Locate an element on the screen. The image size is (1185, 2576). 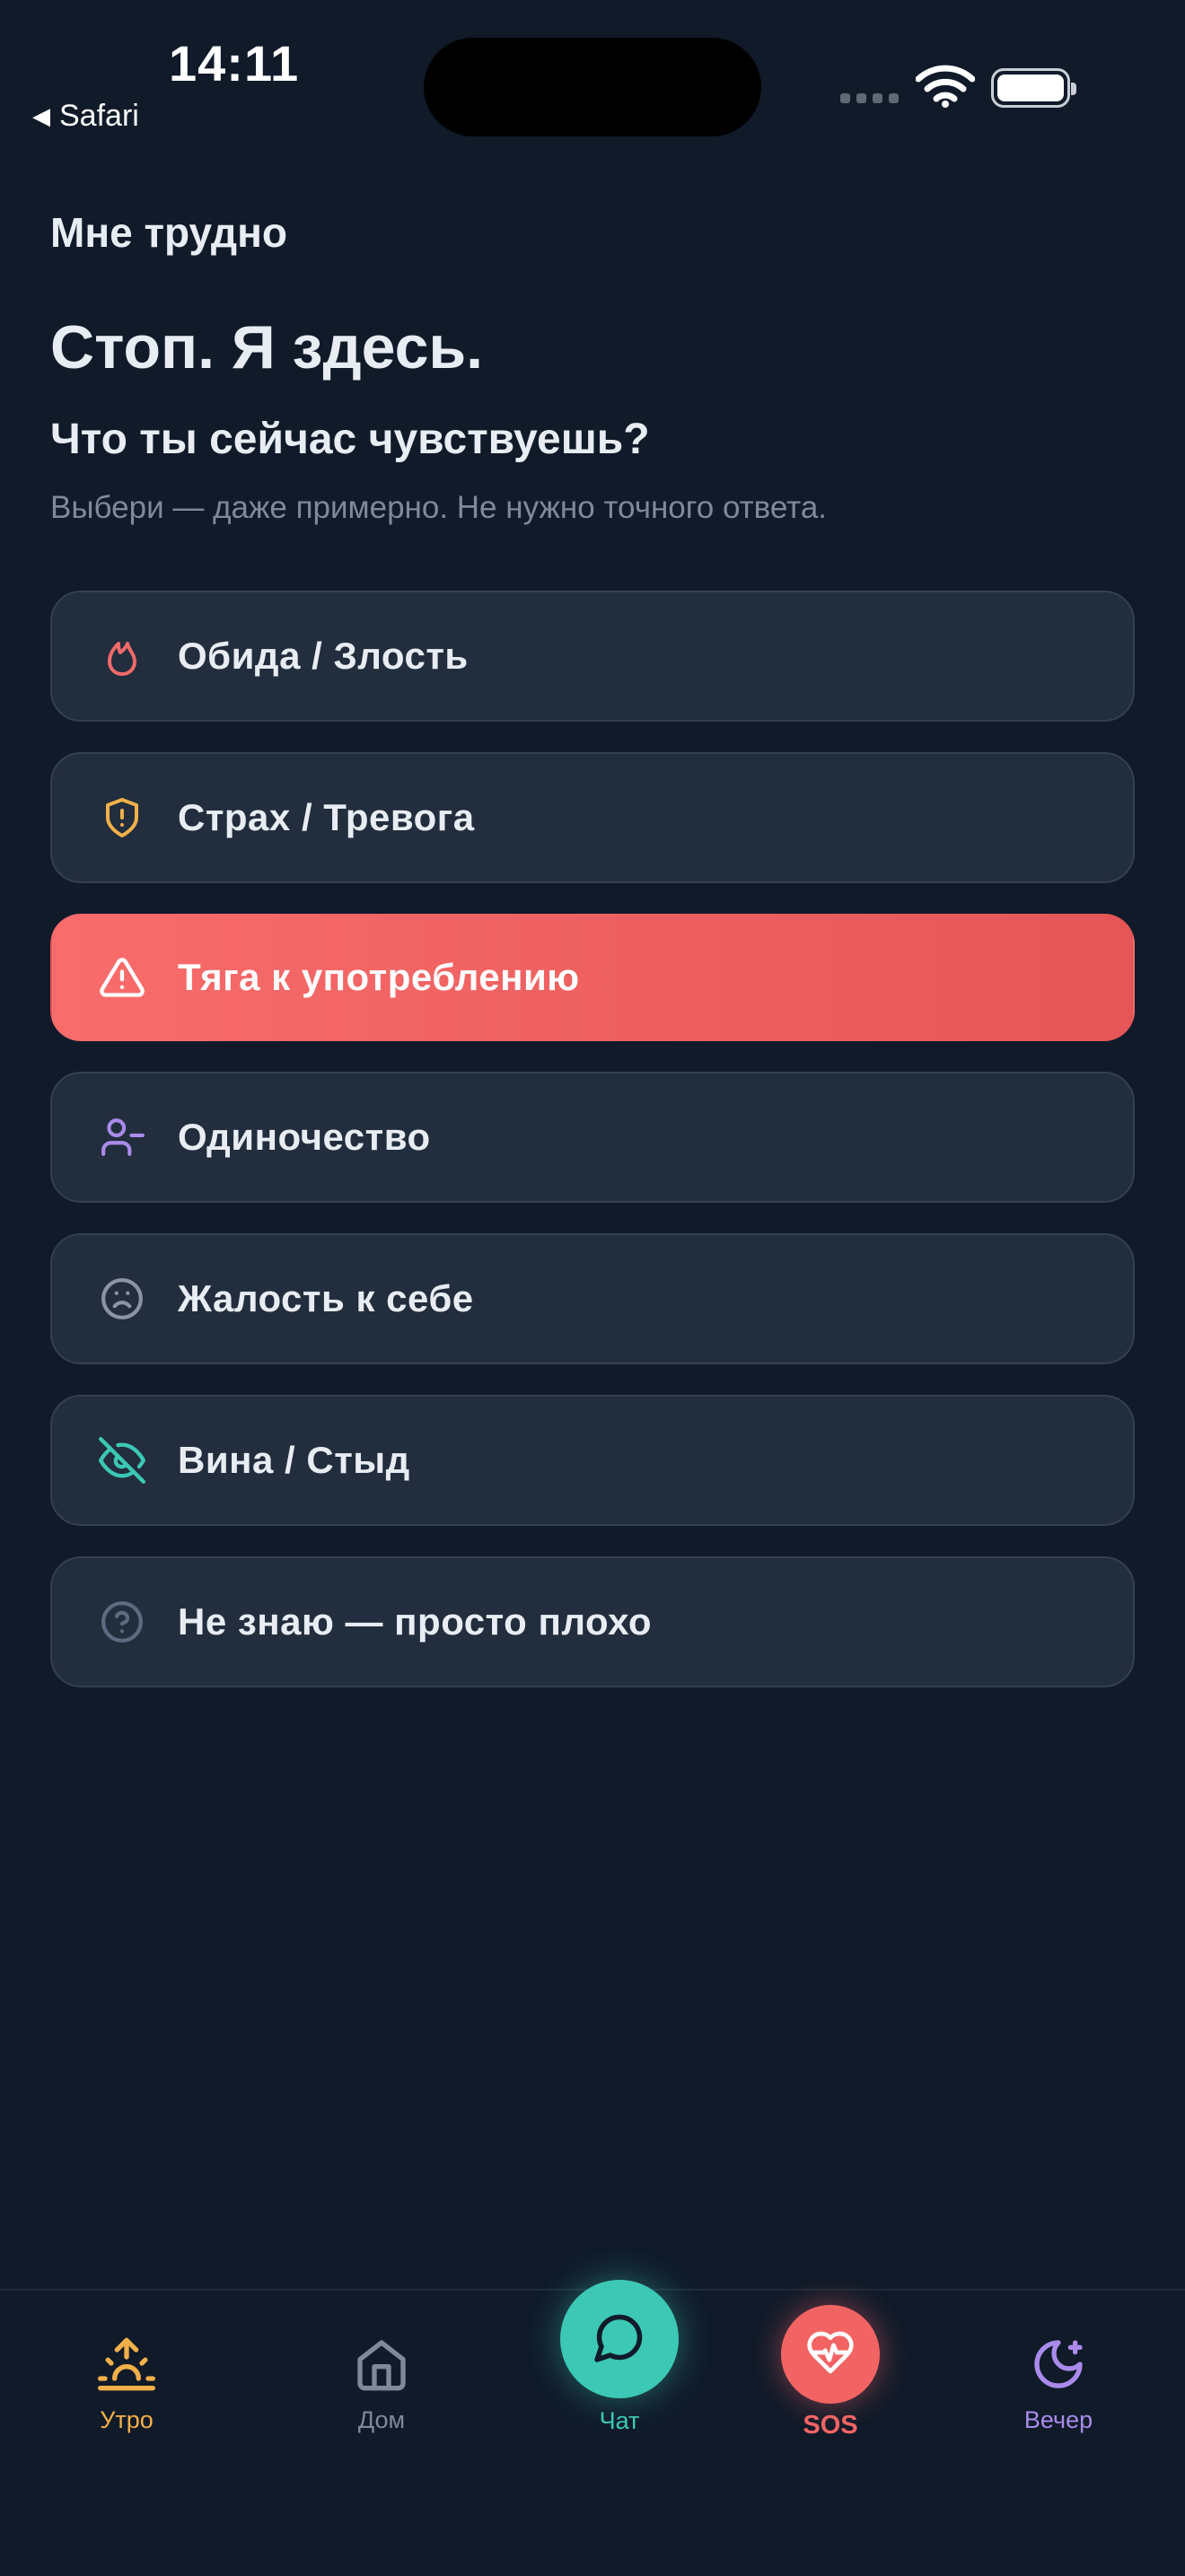
shield-alert-icon is located at coordinates (122, 818).